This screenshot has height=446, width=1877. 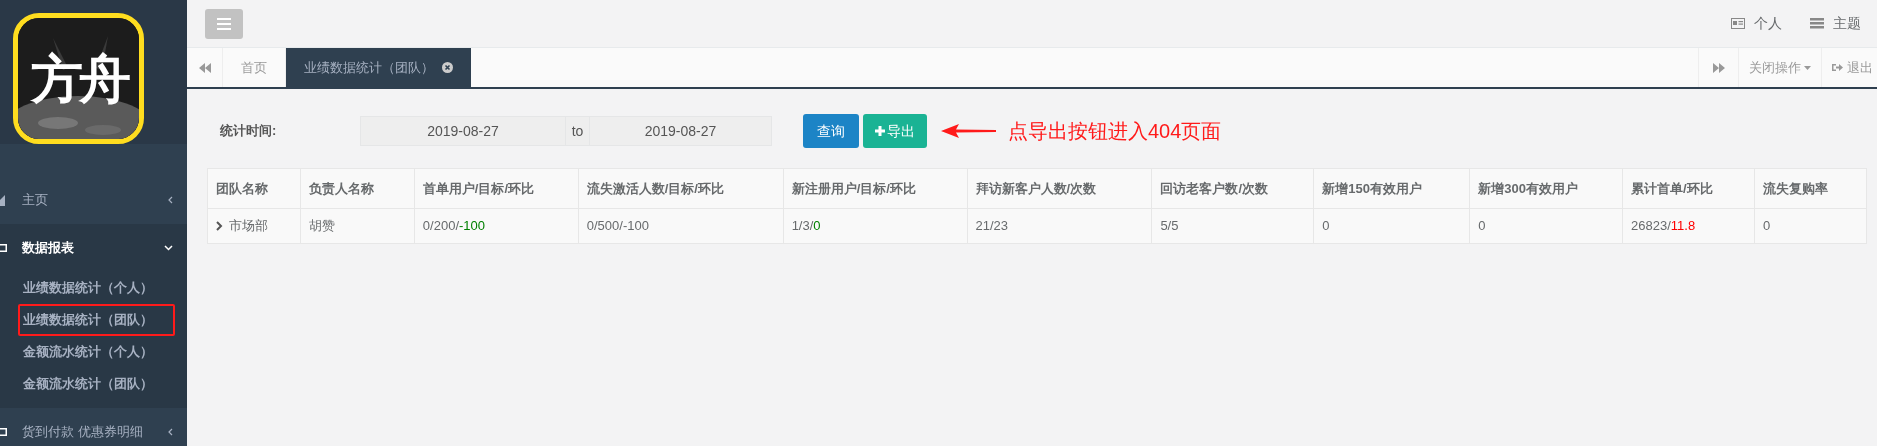 What do you see at coordinates (831, 131) in the screenshot?
I see `query-button: 查询` at bounding box center [831, 131].